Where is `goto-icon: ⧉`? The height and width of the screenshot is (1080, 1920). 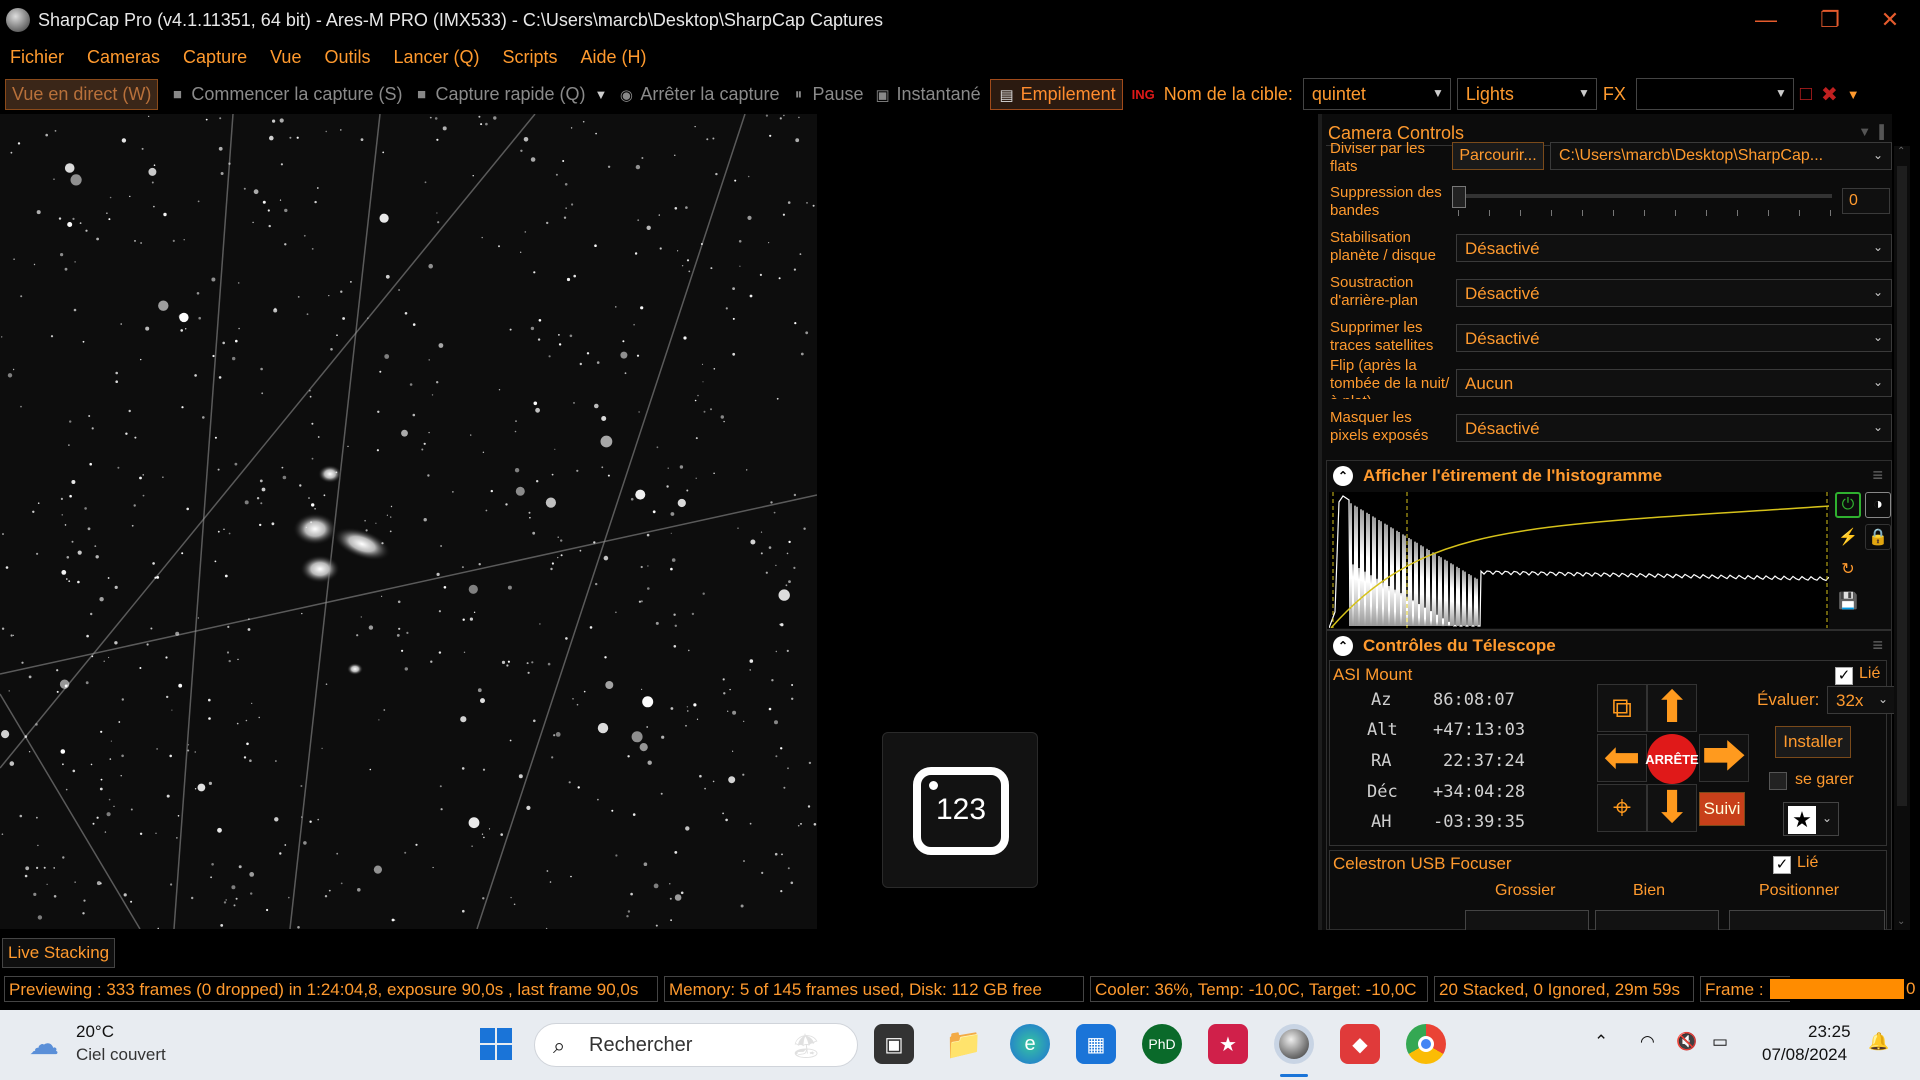
goto-icon: ⧉ is located at coordinates (1622, 708).